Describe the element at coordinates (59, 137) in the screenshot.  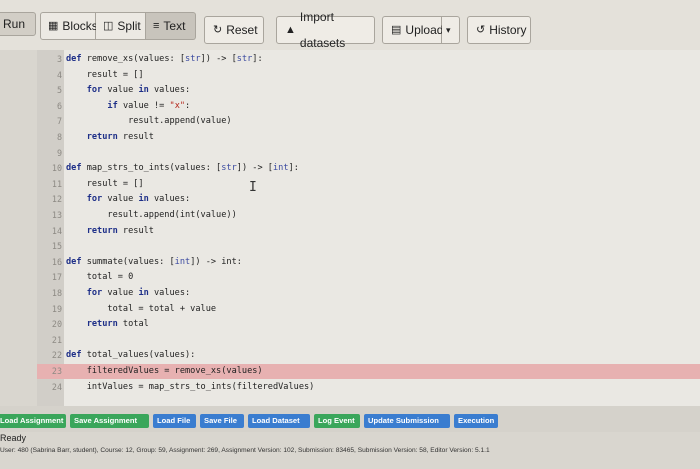
I see `line-number: 8` at that location.